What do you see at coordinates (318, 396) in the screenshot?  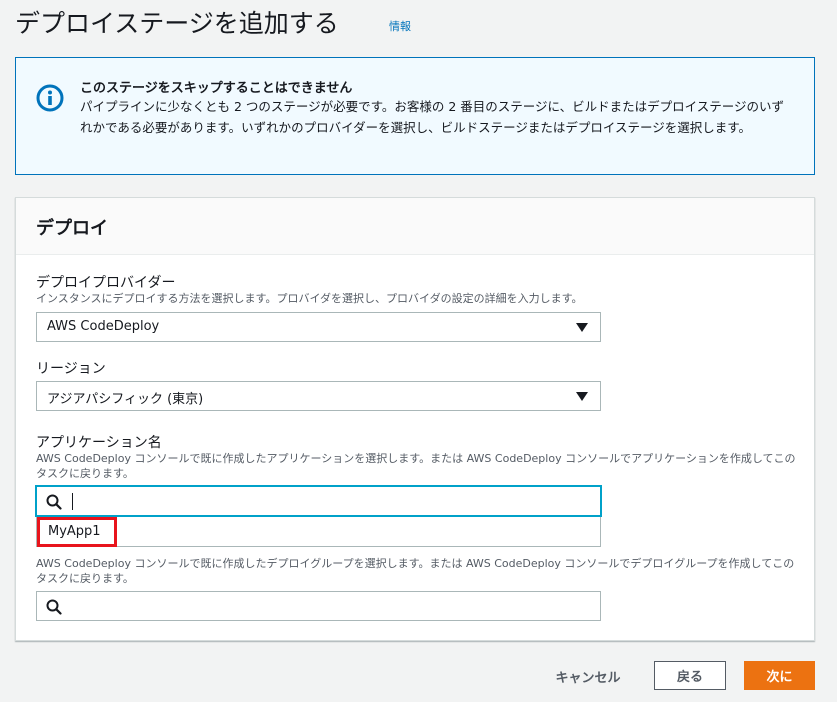 I see `region-select: アジアパシフィック (東京)` at bounding box center [318, 396].